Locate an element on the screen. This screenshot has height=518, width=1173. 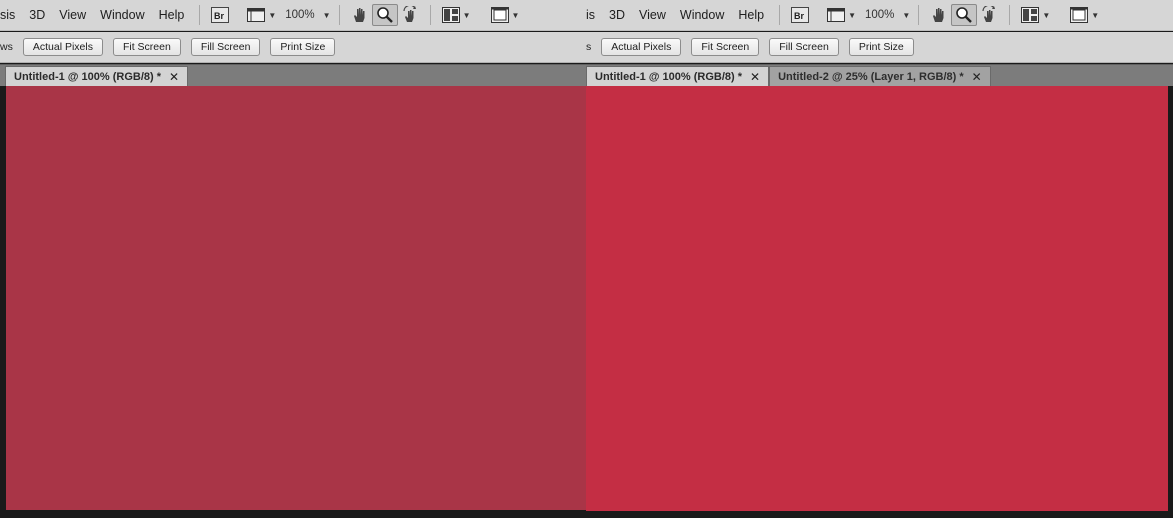
application-bar: sis 3D View Window Help Br ▼ 100% ▼ ▼ ▼ is located at coordinates (293, 15).